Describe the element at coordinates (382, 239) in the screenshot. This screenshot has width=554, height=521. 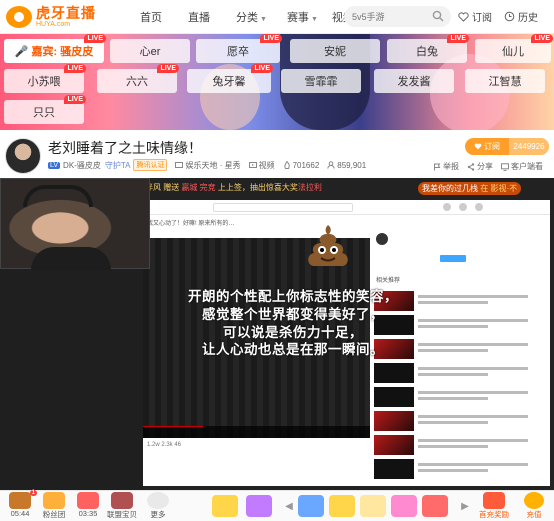
I see `inner-channel-avatar` at that location.